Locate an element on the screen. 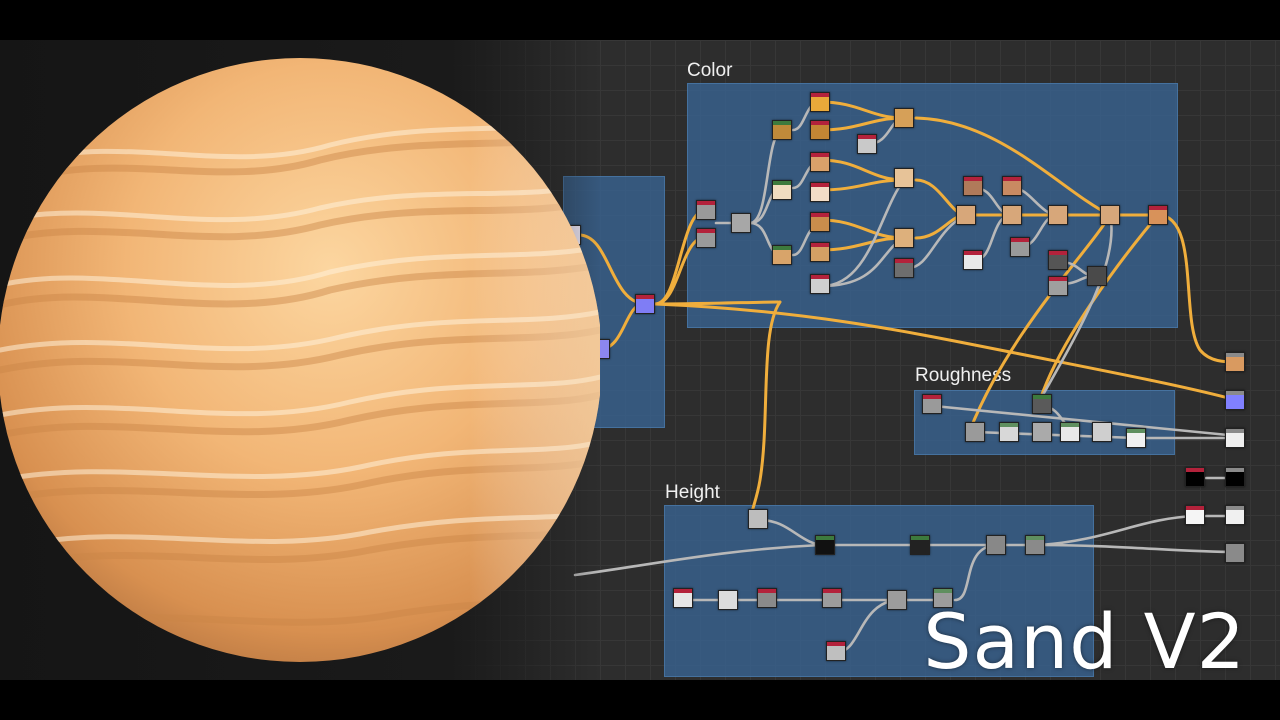 The image size is (1280, 720). output-basecolor is located at coordinates (1235, 362).